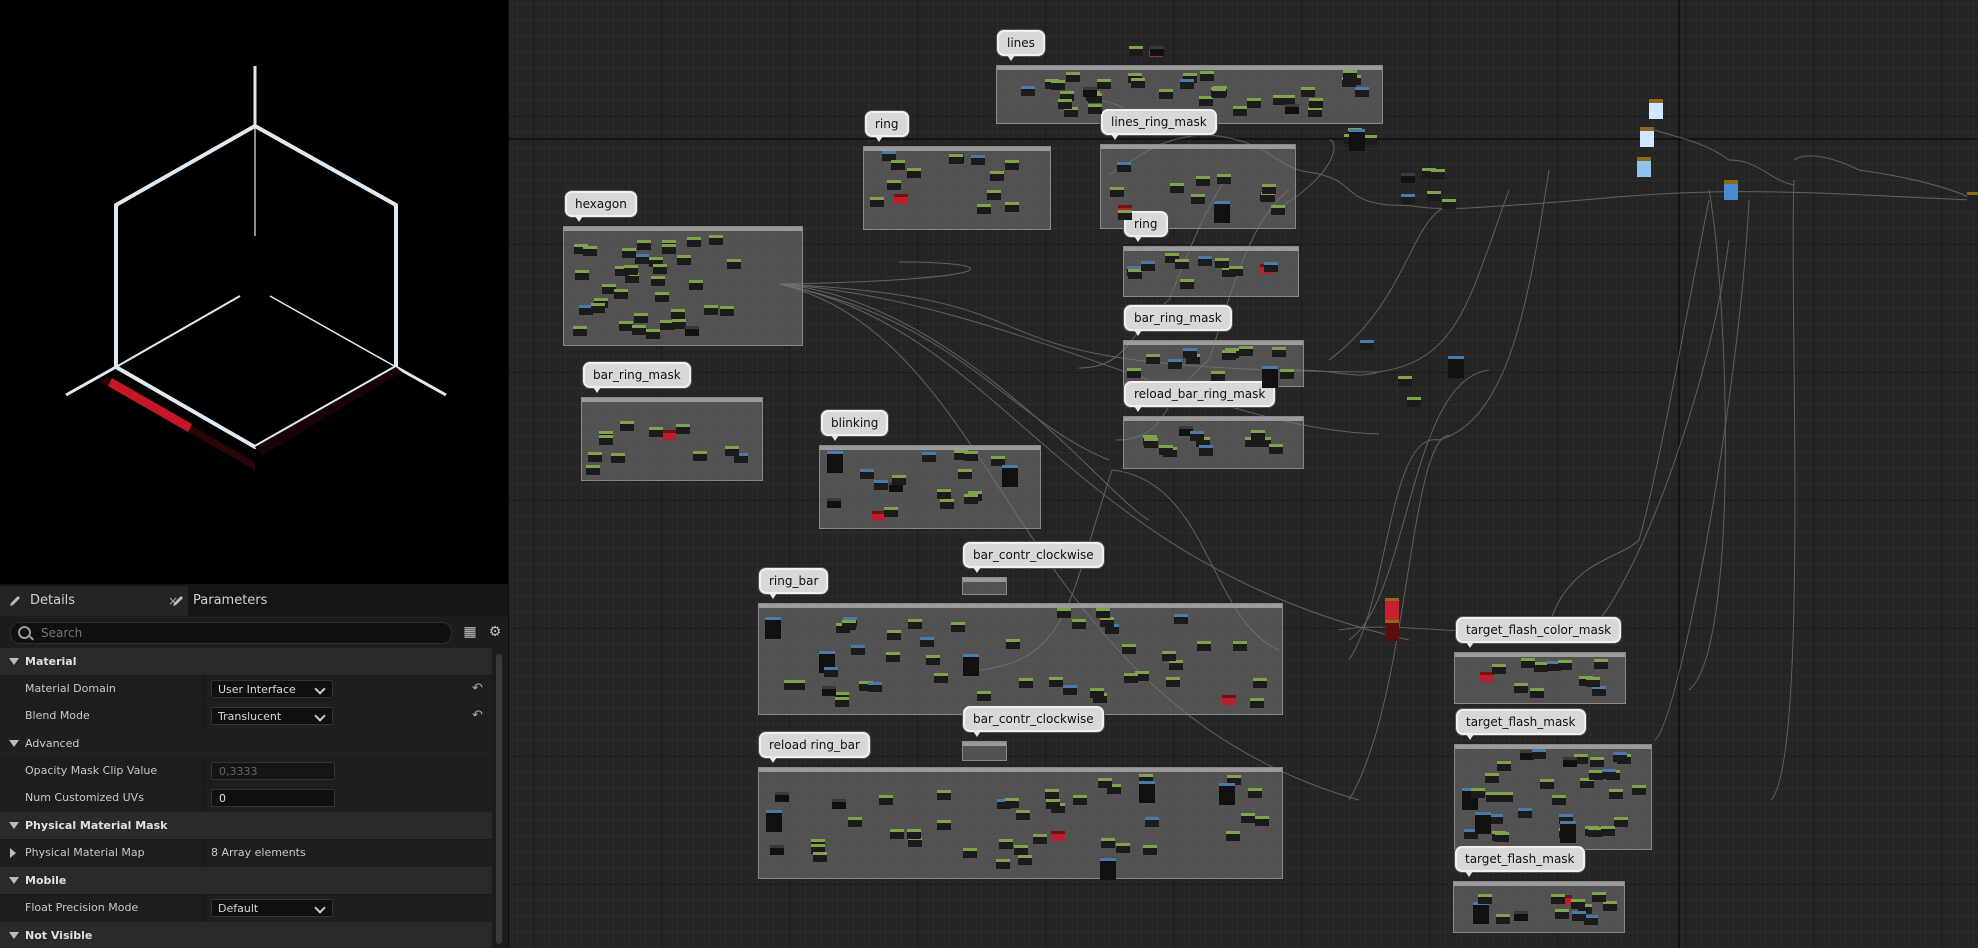  I want to click on comment-label-blinking: blinking, so click(855, 425).